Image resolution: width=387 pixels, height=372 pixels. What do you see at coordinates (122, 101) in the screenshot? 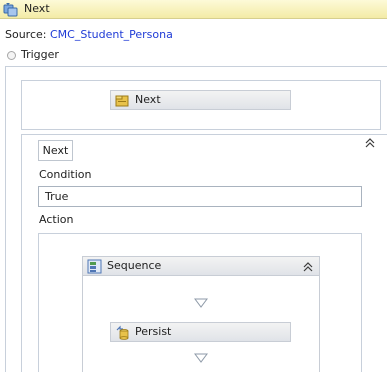
I see `folder-activity-icon` at bounding box center [122, 101].